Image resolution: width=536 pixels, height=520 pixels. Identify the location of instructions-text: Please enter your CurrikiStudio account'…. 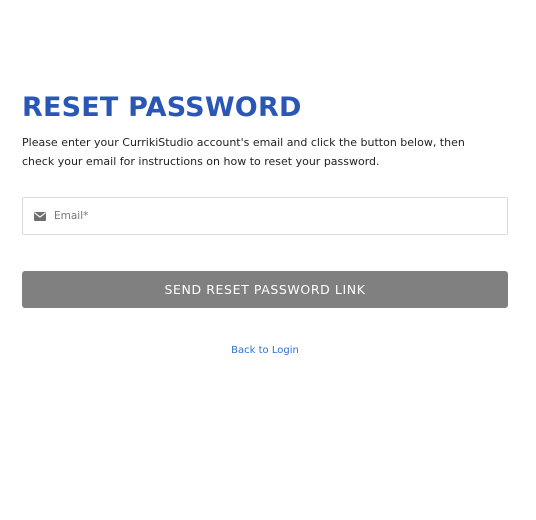
(243, 152).